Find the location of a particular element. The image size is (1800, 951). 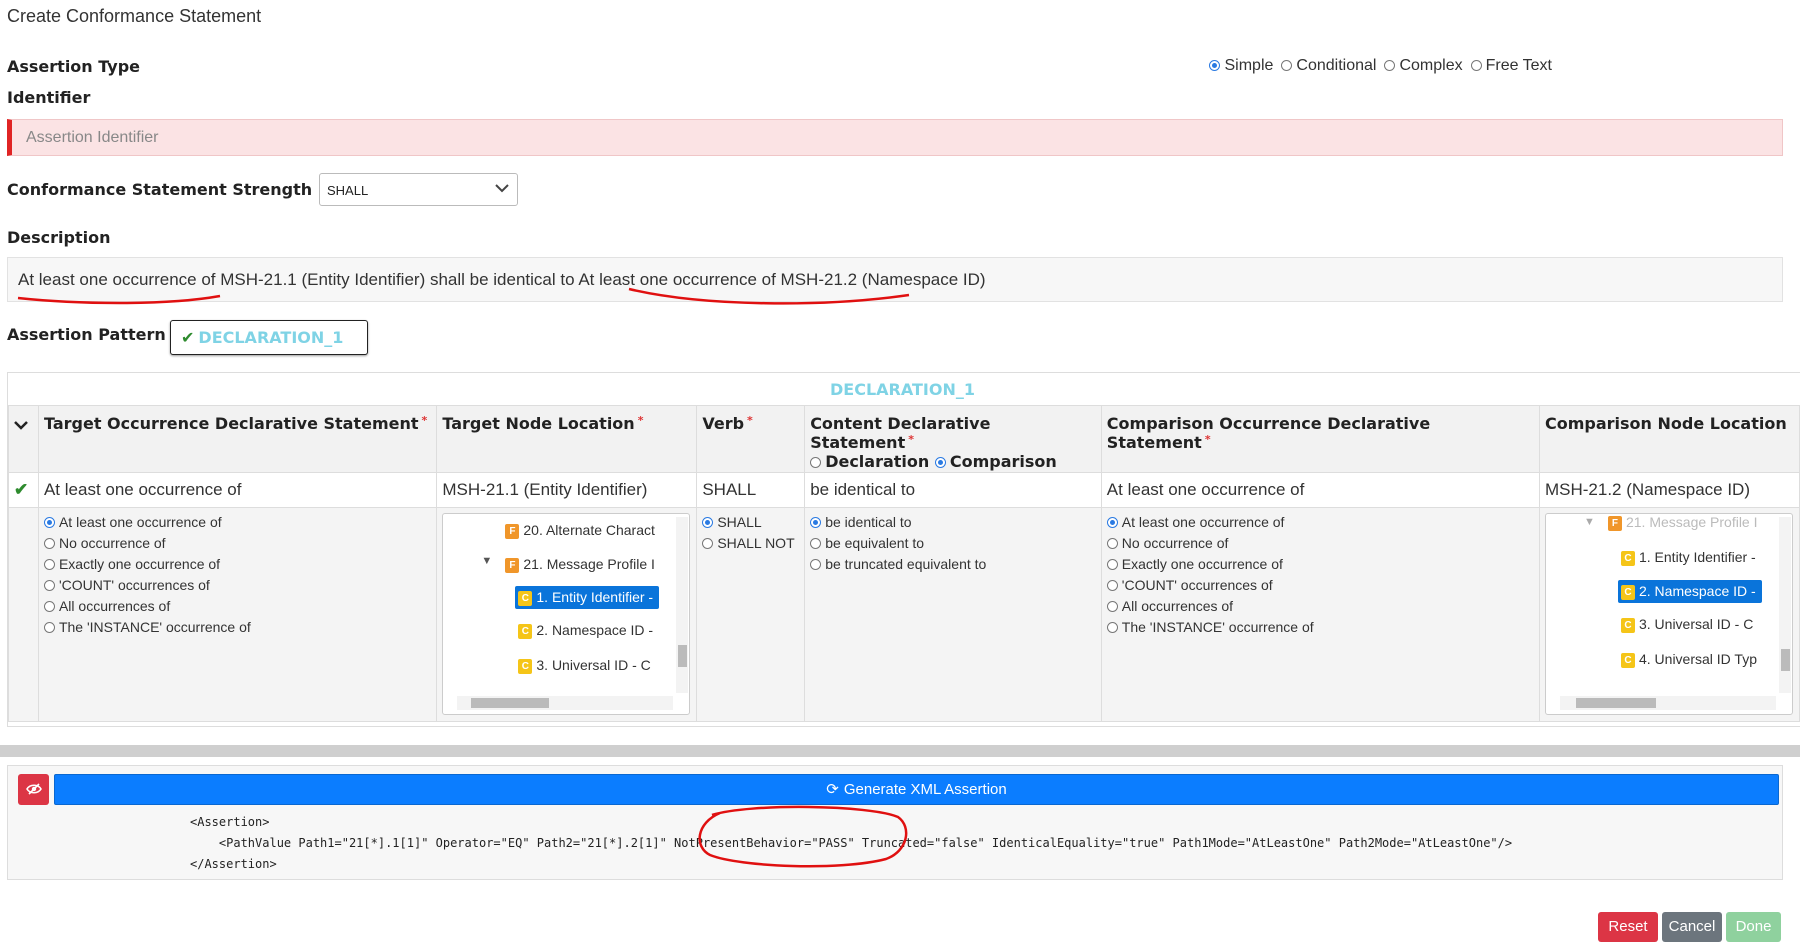

assertion-type-radio-group: Simple Conditional Complex Free Text is located at coordinates (1381, 66).